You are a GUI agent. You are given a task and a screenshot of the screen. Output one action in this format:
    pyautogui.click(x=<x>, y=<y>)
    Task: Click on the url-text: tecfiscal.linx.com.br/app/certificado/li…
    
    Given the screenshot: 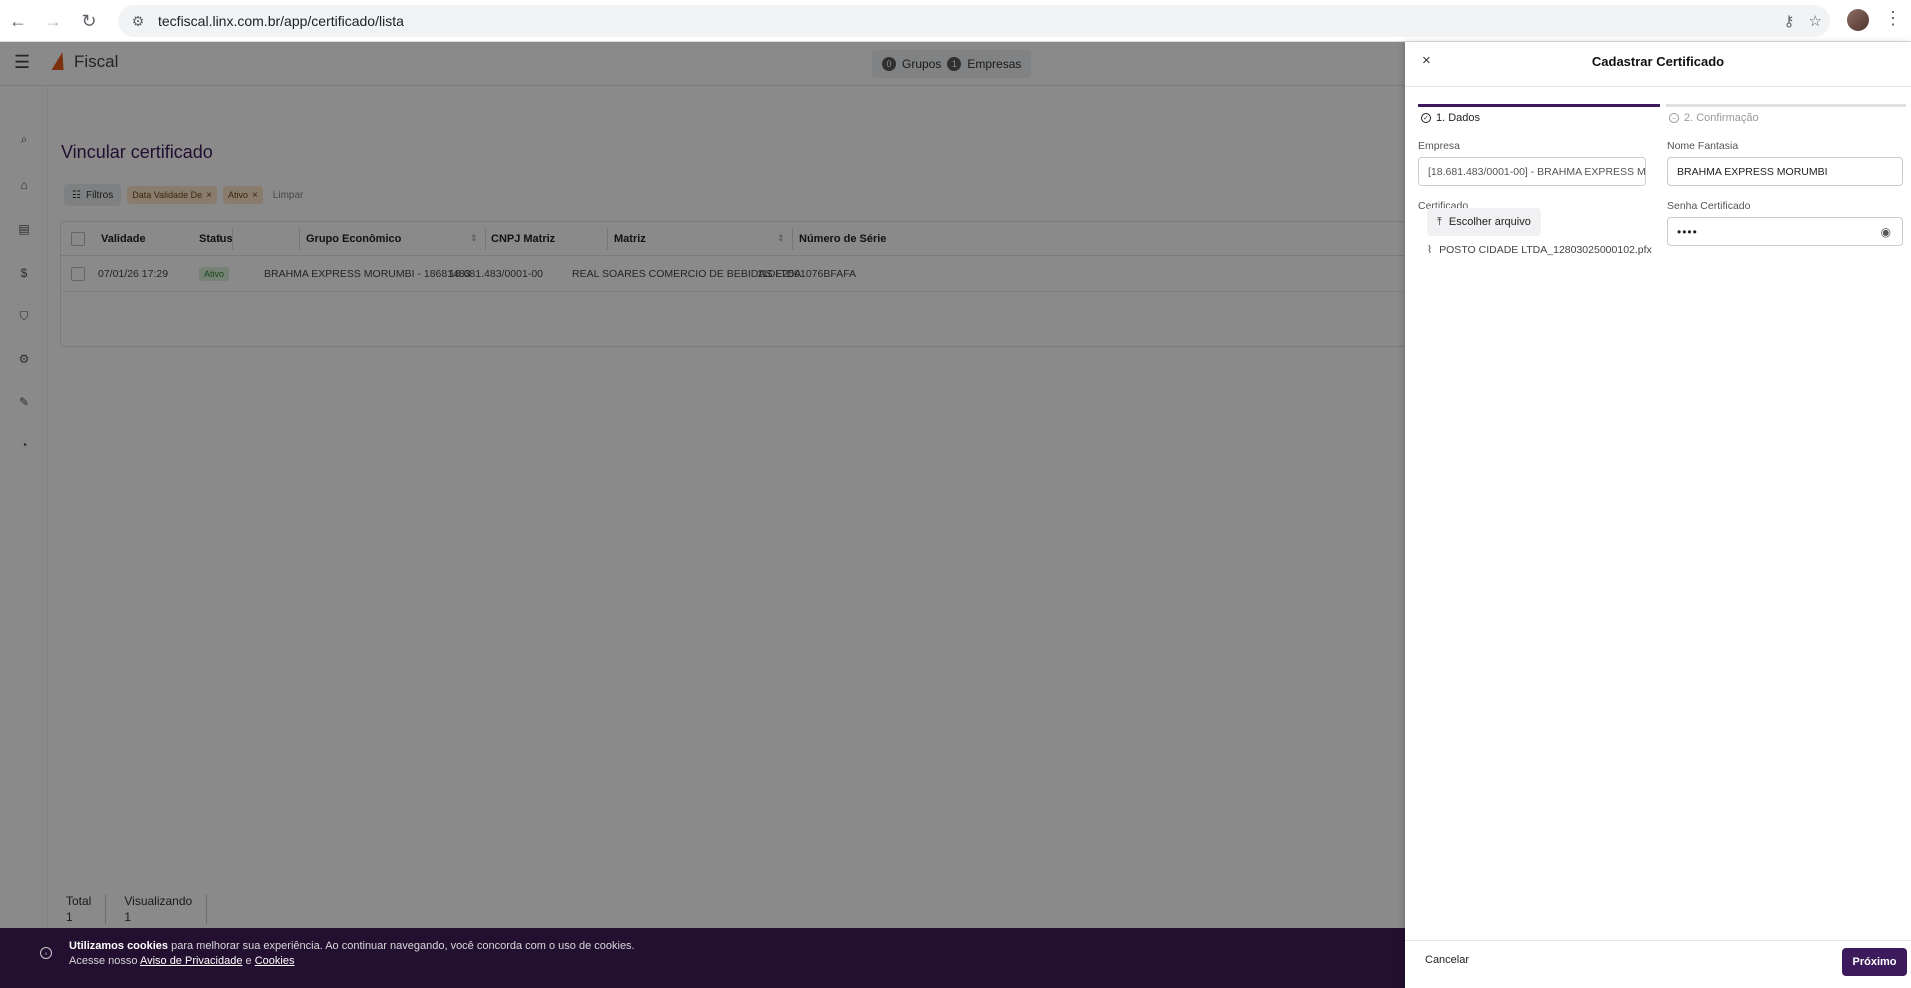 What is the action you would take?
    pyautogui.click(x=281, y=21)
    